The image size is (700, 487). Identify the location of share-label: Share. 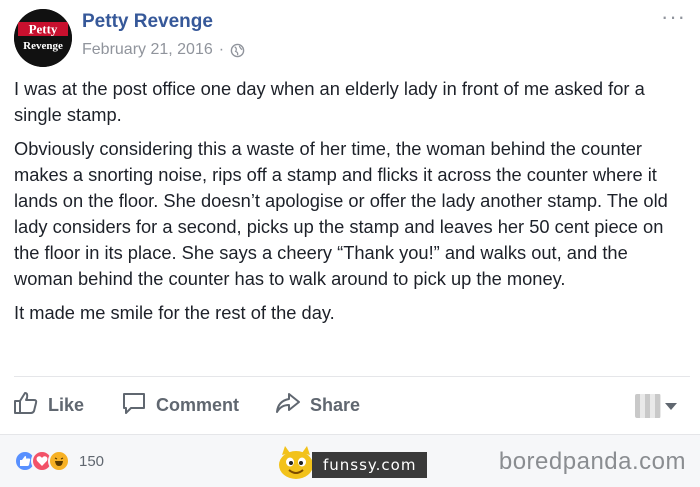
(335, 404).